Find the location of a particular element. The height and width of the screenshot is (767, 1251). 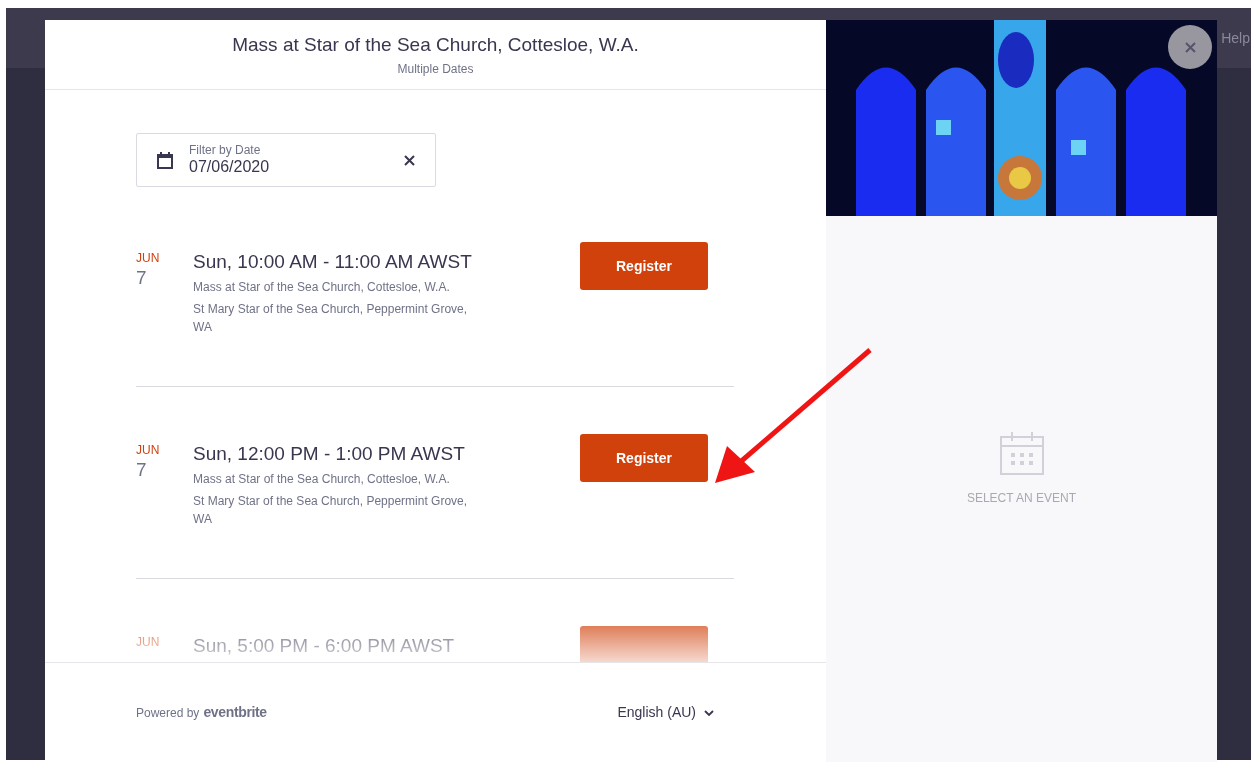

filter-value: 07/06/2020 is located at coordinates (230, 167).